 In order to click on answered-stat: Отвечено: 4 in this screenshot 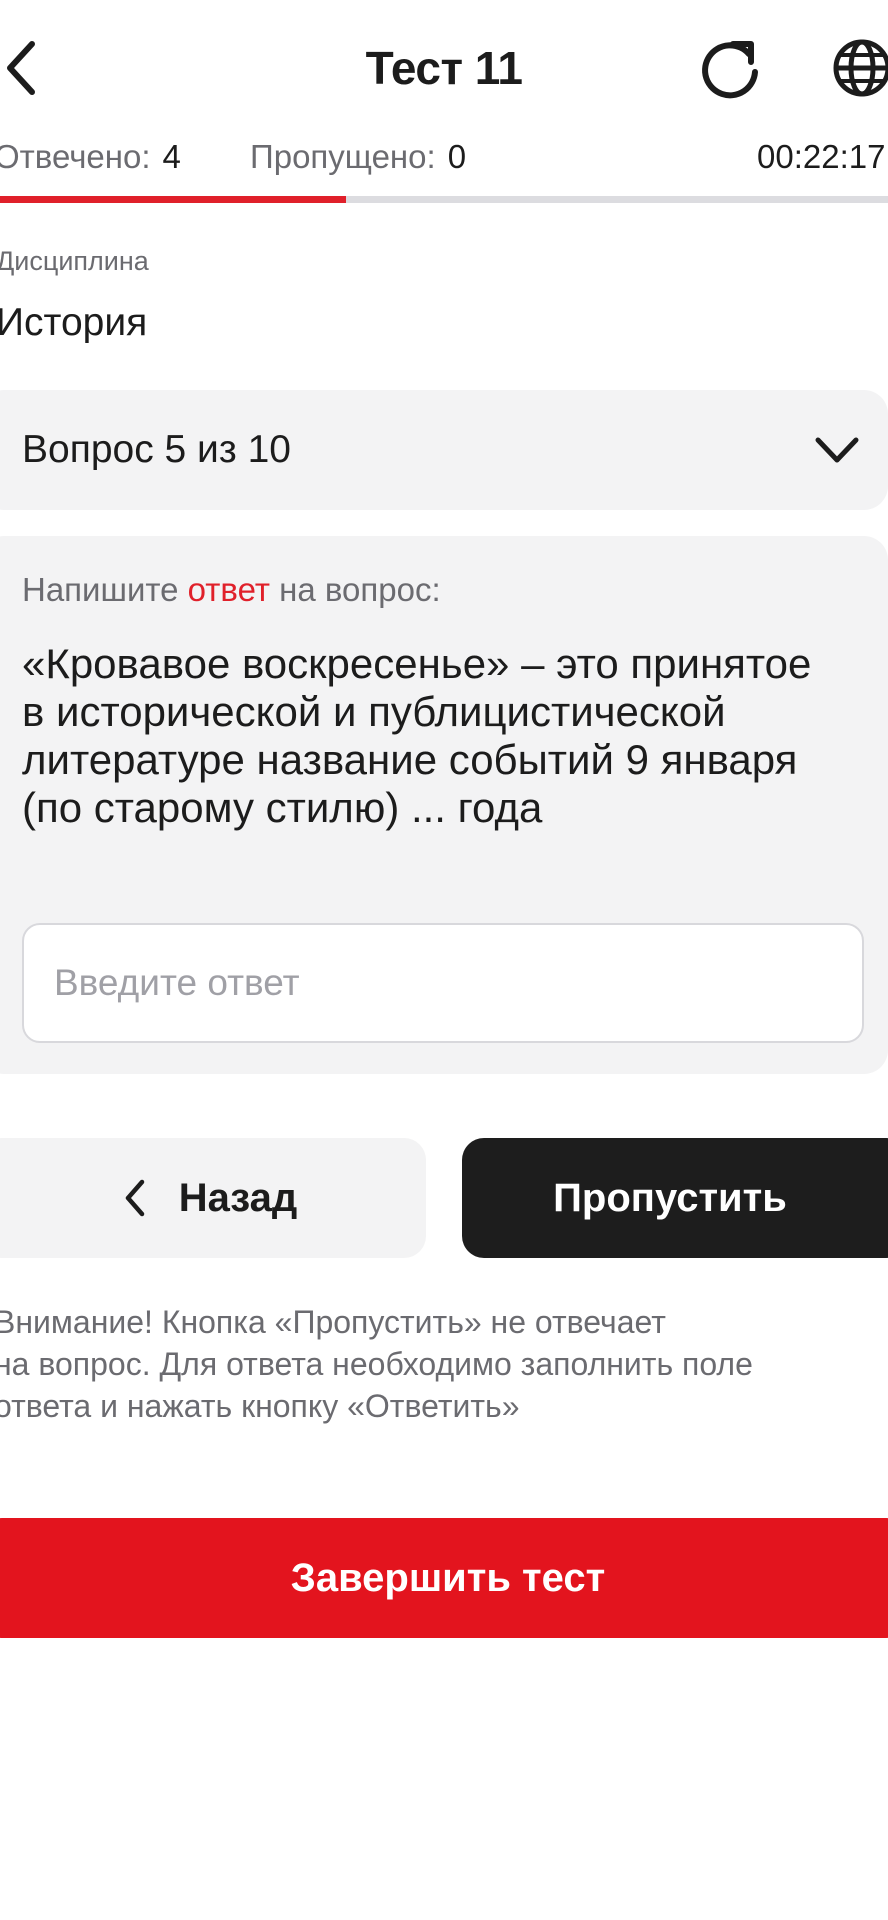, I will do `click(90, 157)`.